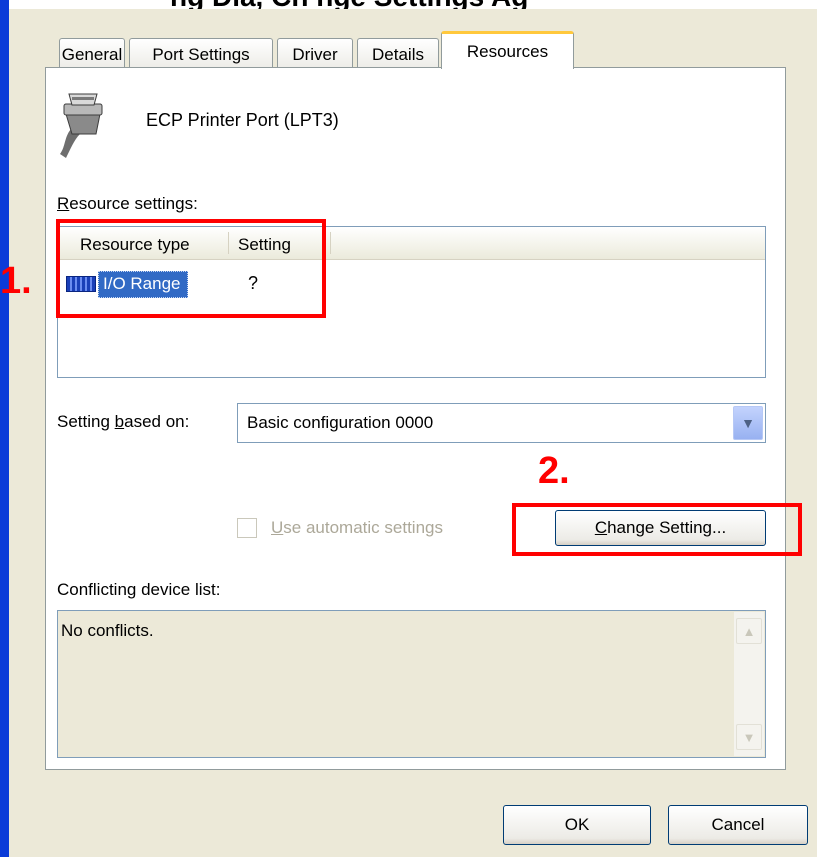 The image size is (817, 857). What do you see at coordinates (107, 630) in the screenshot?
I see `conflicts-text: No conflicts.` at bounding box center [107, 630].